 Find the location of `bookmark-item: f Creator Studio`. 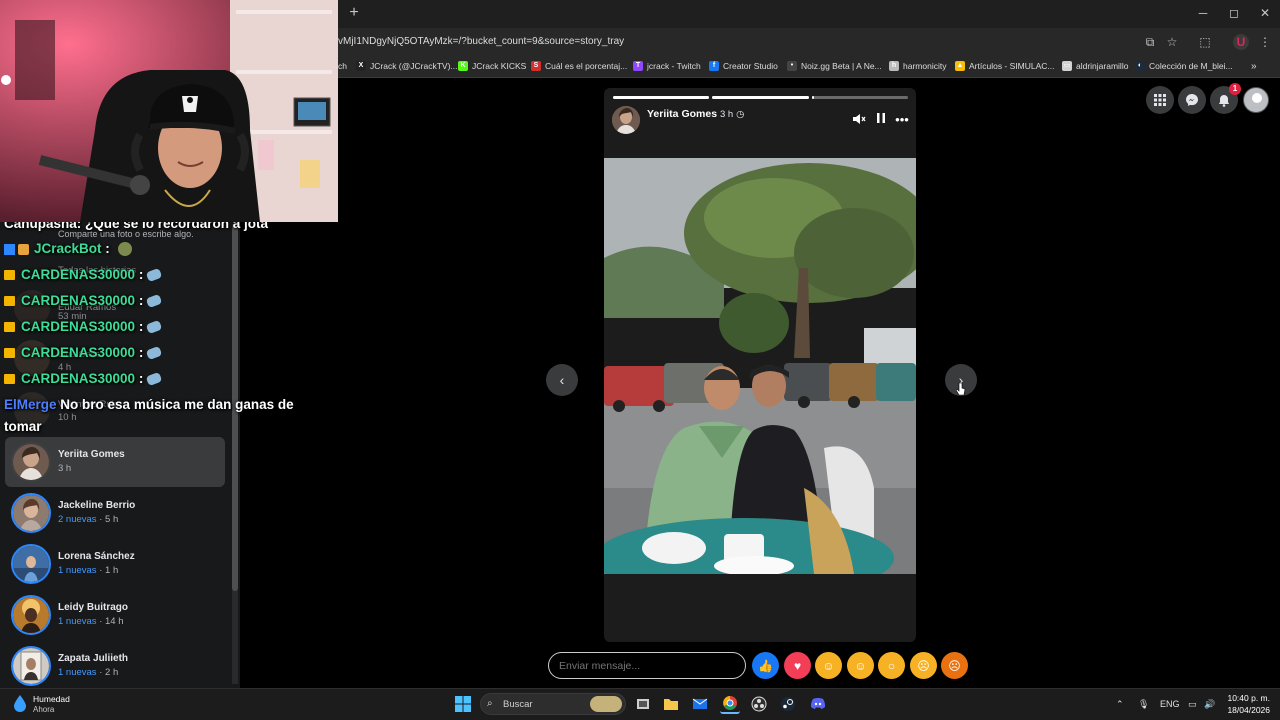

bookmark-item: f Creator Studio is located at coordinates (743, 66).